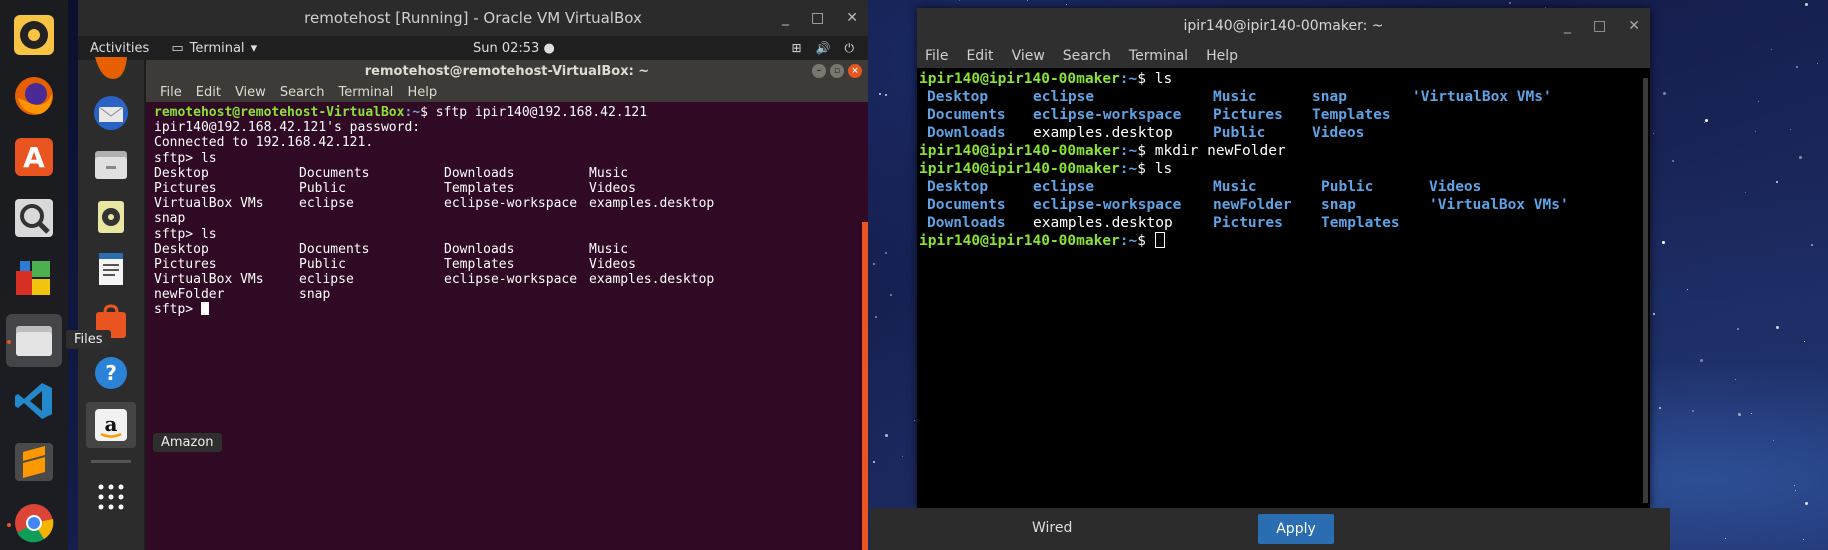  I want to click on listing-entry: Templates, so click(1351, 115).